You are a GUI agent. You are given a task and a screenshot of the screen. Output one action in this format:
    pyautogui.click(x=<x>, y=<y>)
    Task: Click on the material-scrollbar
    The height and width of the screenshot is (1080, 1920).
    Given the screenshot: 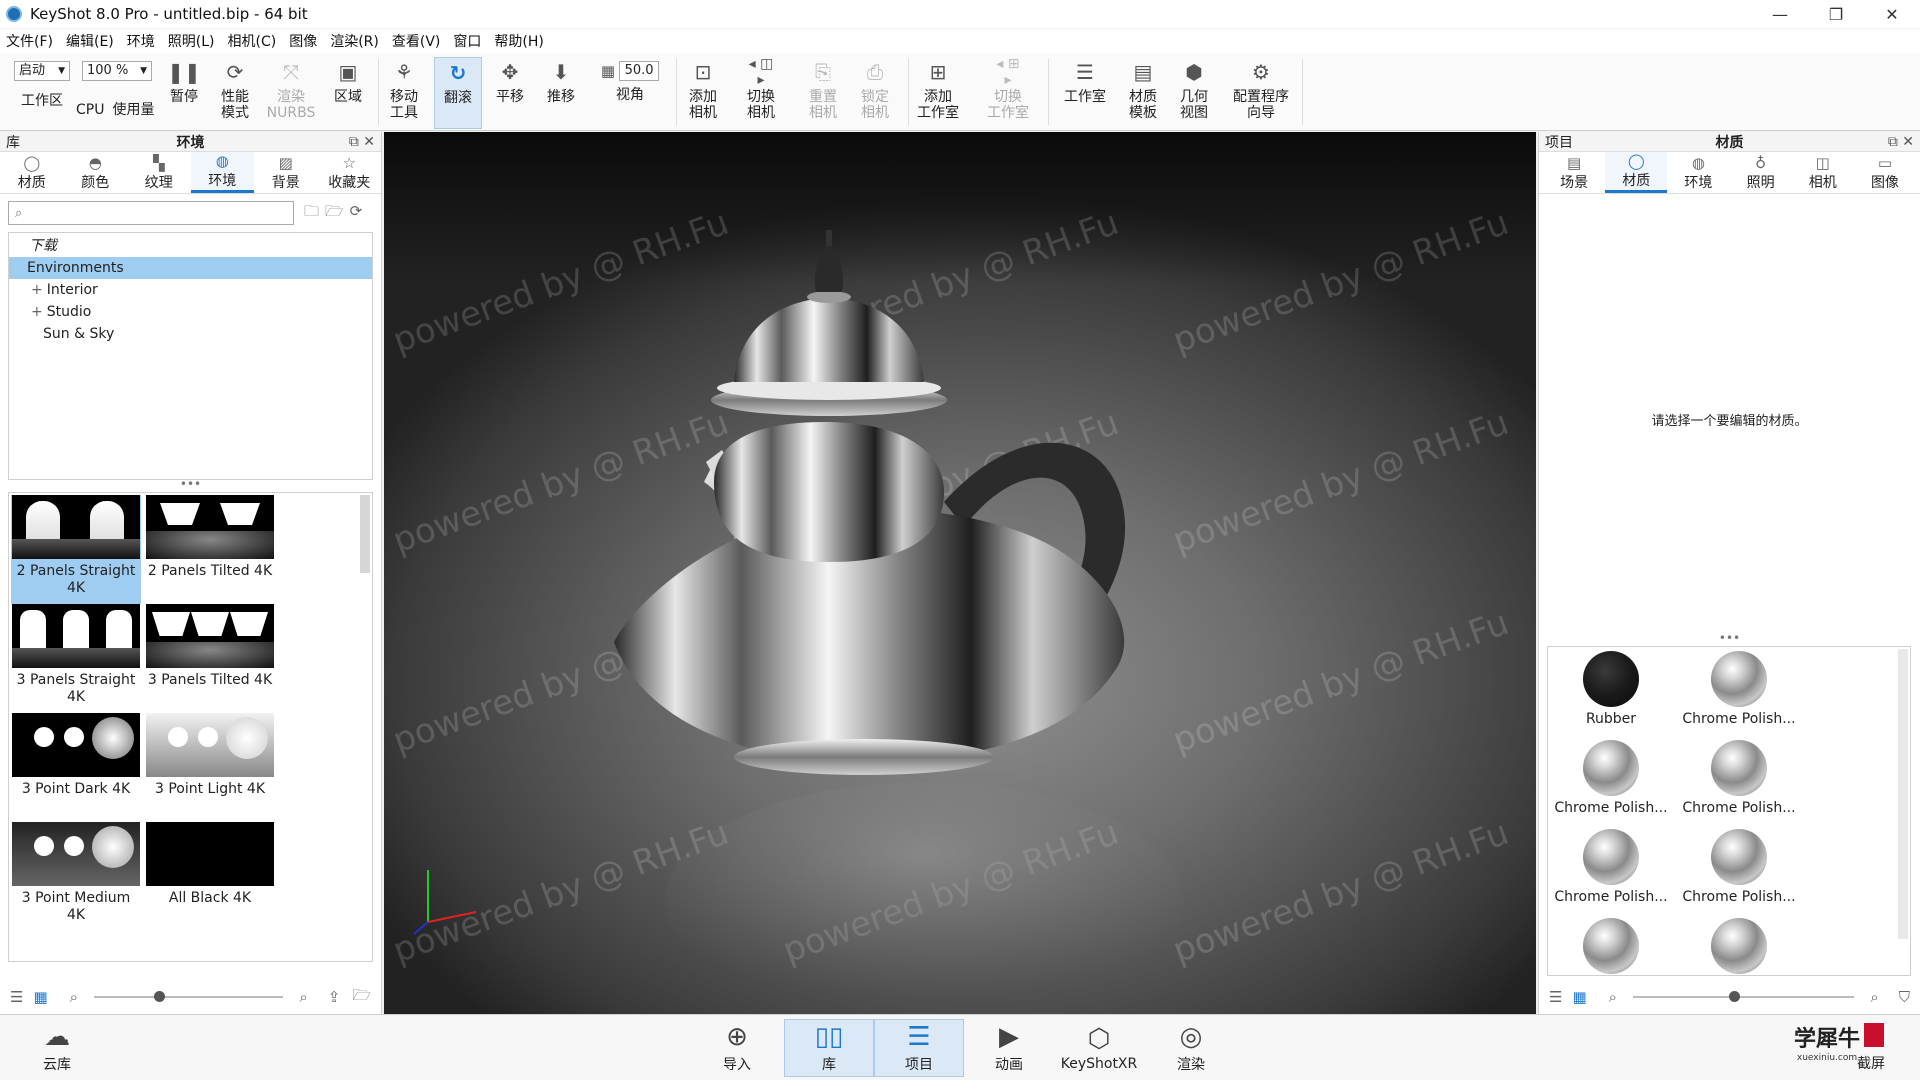 What is the action you would take?
    pyautogui.click(x=1903, y=794)
    